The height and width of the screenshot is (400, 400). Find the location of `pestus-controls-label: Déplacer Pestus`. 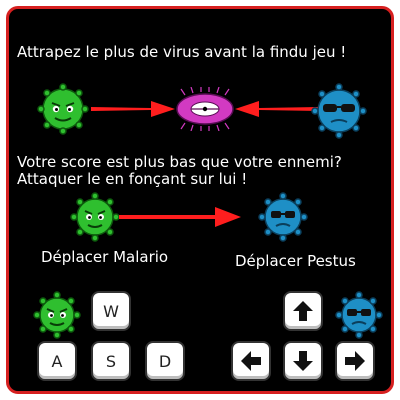

pestus-controls-label: Déplacer Pestus is located at coordinates (295, 261).